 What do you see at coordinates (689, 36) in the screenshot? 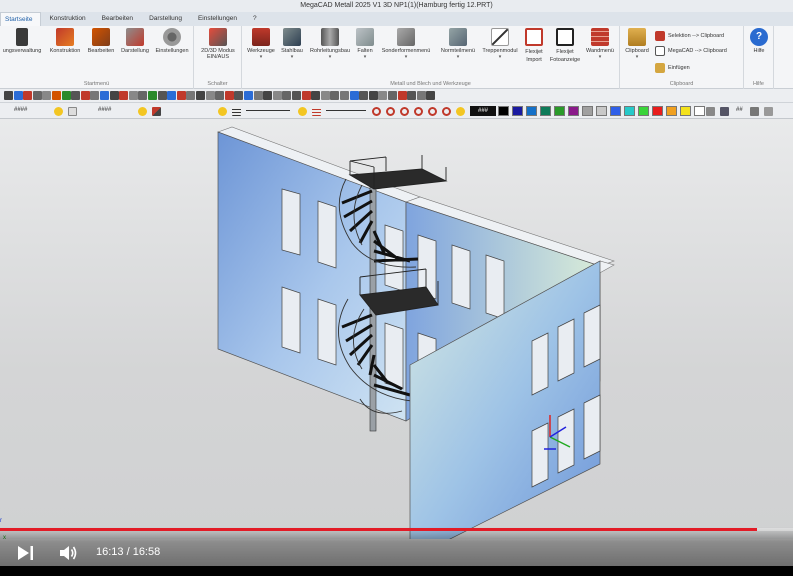
I see `clipboard-selection-button: Selektion --> Clipboard` at bounding box center [689, 36].